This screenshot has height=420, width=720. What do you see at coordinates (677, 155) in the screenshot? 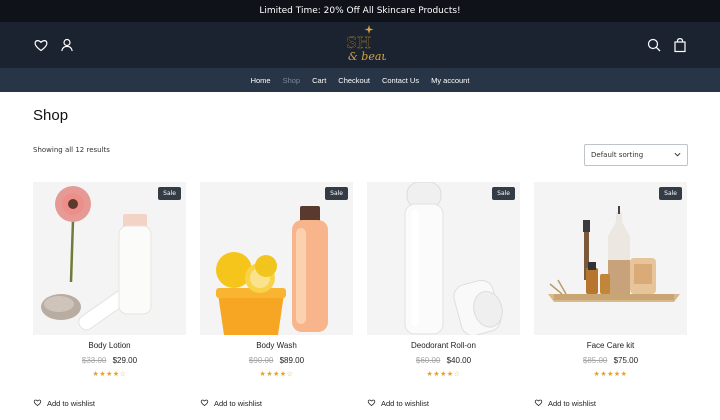
I see `chevron-down-icon` at bounding box center [677, 155].